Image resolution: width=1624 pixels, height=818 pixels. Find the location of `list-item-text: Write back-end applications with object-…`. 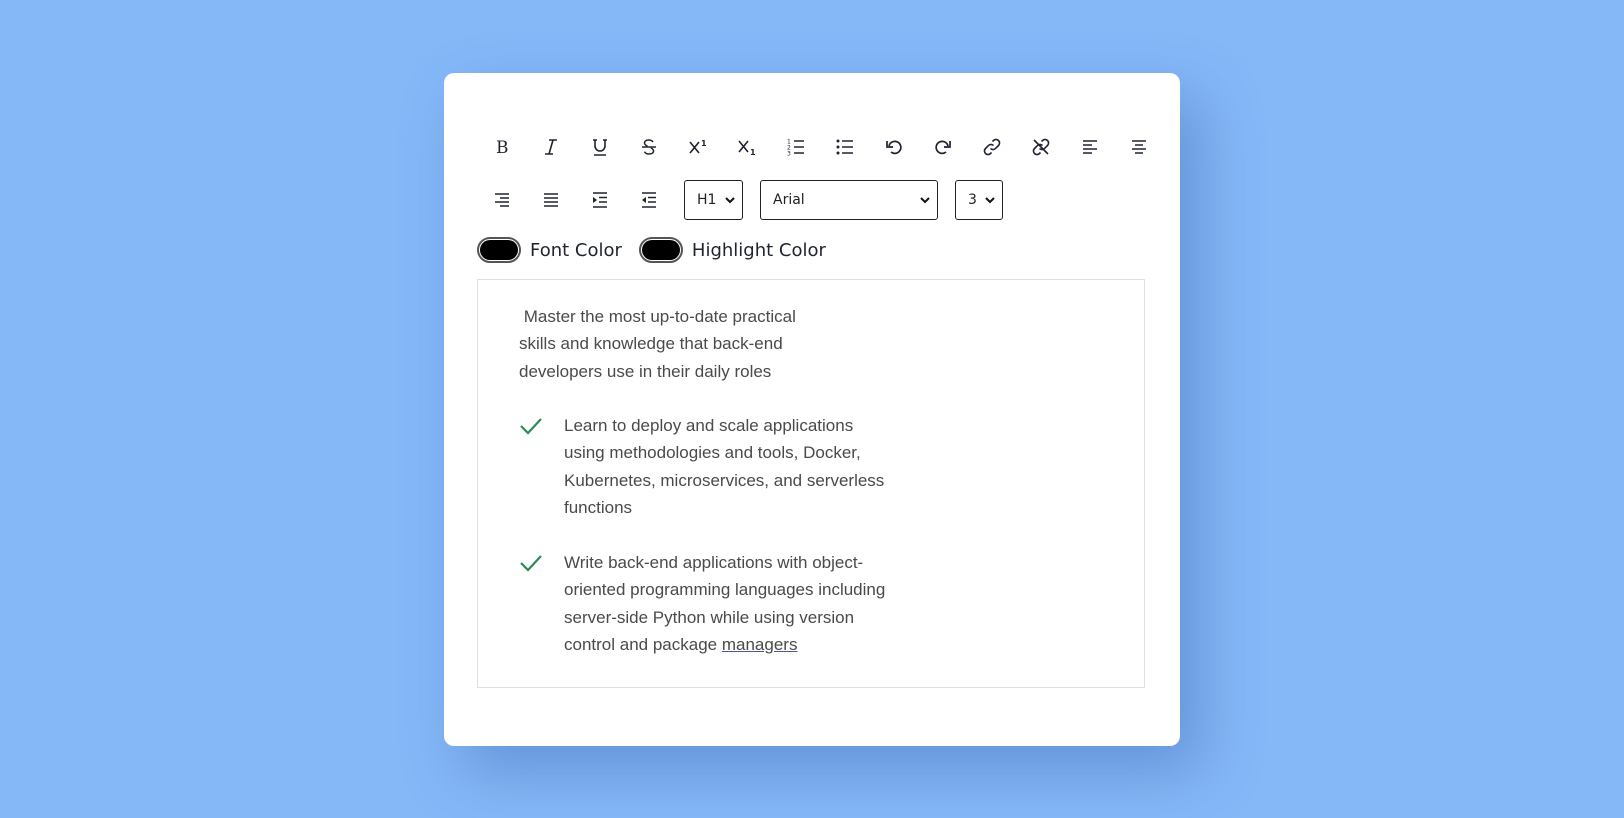

list-item-text: Write back-end applications with object-… is located at coordinates (729, 604).